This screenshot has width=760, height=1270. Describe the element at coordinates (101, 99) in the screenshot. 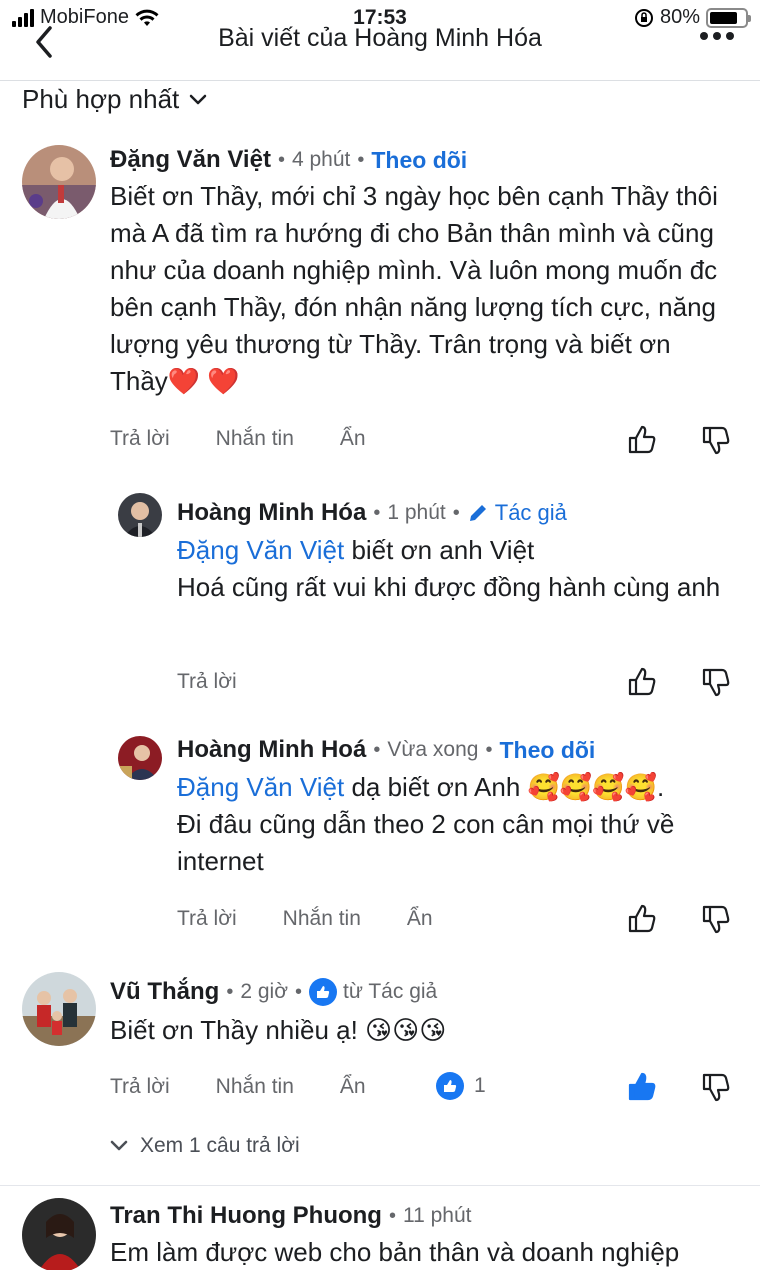

I see `sort-label: Phù hợp nhất` at that location.